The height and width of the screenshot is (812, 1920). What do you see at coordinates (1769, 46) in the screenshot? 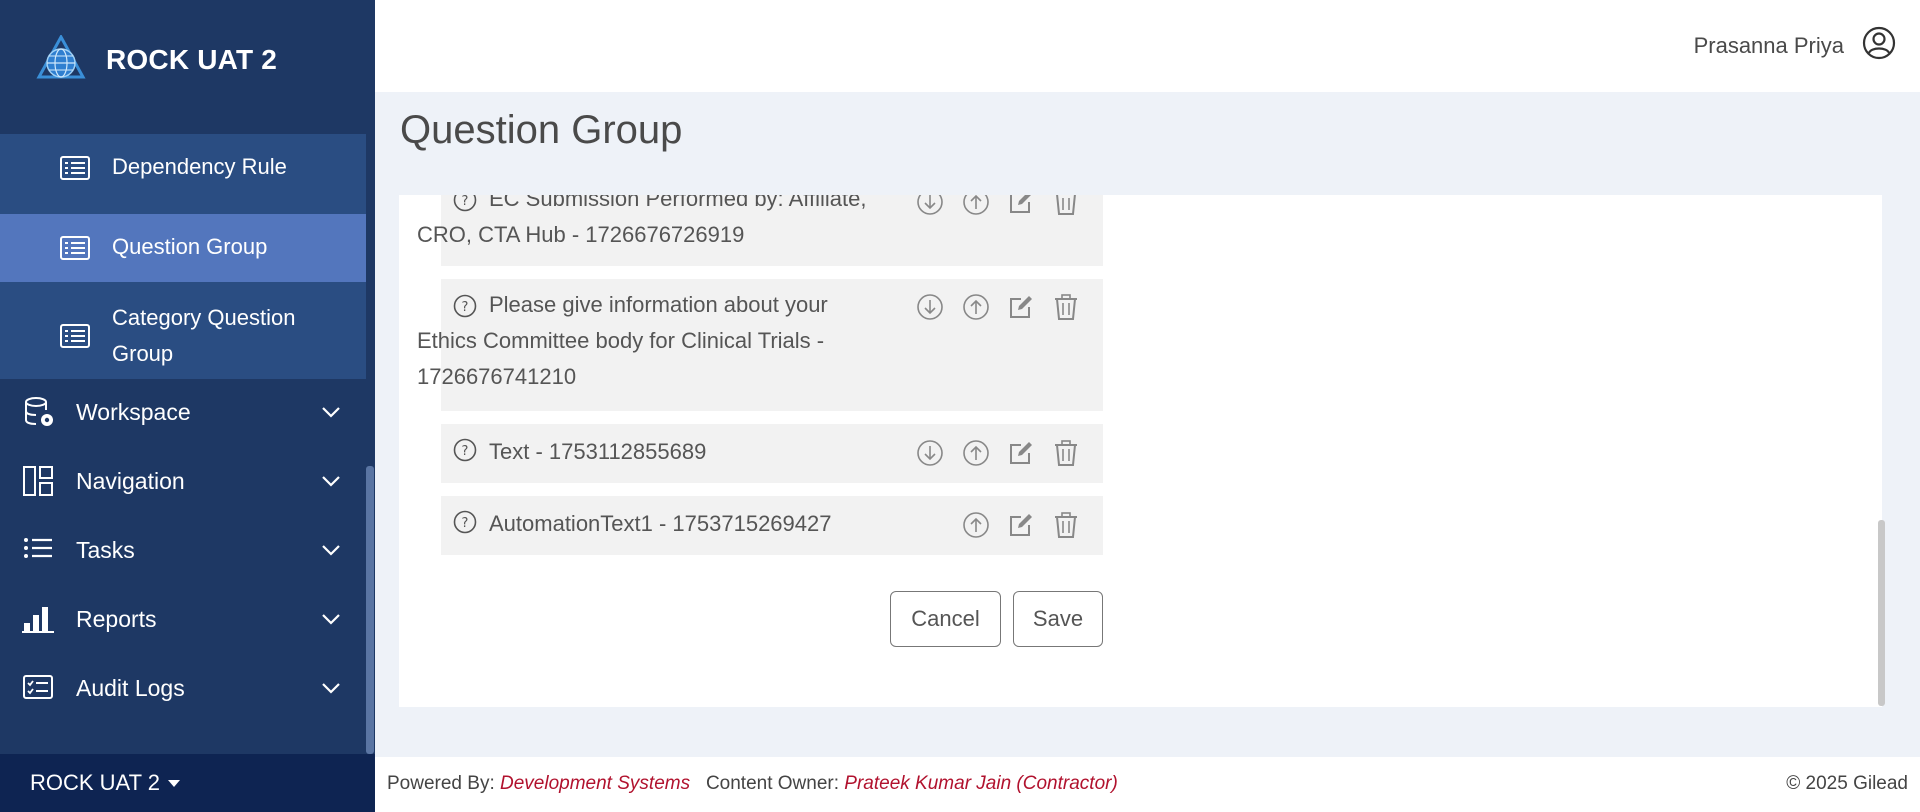
I see `user-name: Prasanna Priya` at bounding box center [1769, 46].